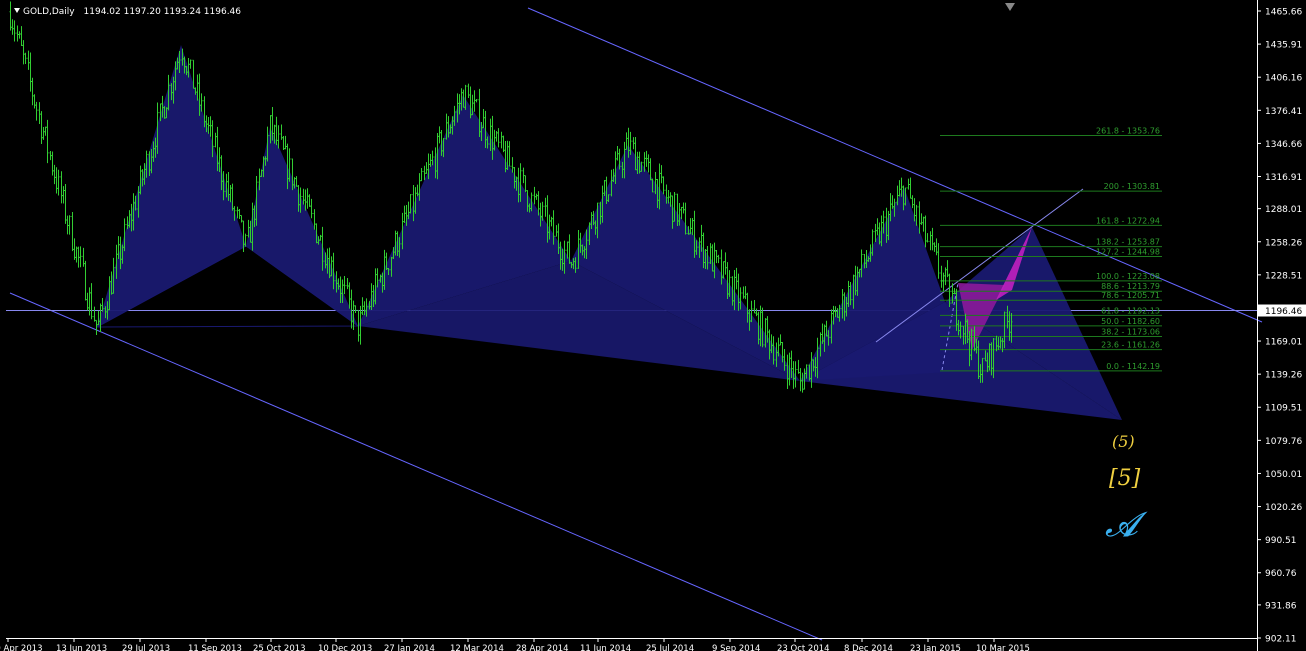 The image size is (1306, 651). What do you see at coordinates (1128, 242) in the screenshot?
I see `fib-level-label: 138.2 - 1253.87` at bounding box center [1128, 242].